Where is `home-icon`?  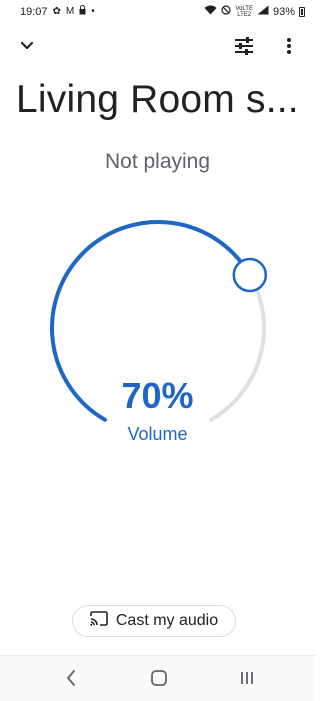 home-icon is located at coordinates (159, 678).